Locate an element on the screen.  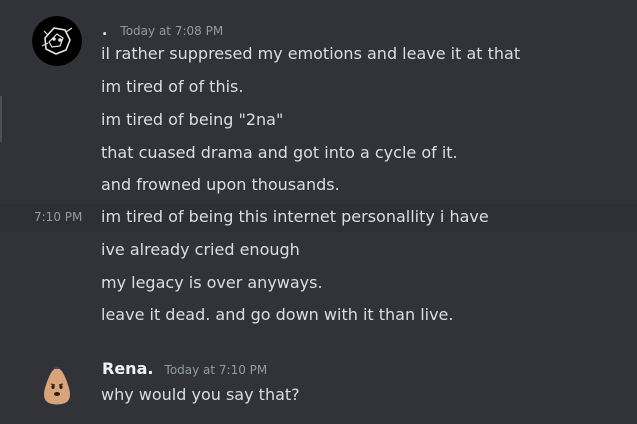
message-line: why would you say that? is located at coordinates (200, 394).